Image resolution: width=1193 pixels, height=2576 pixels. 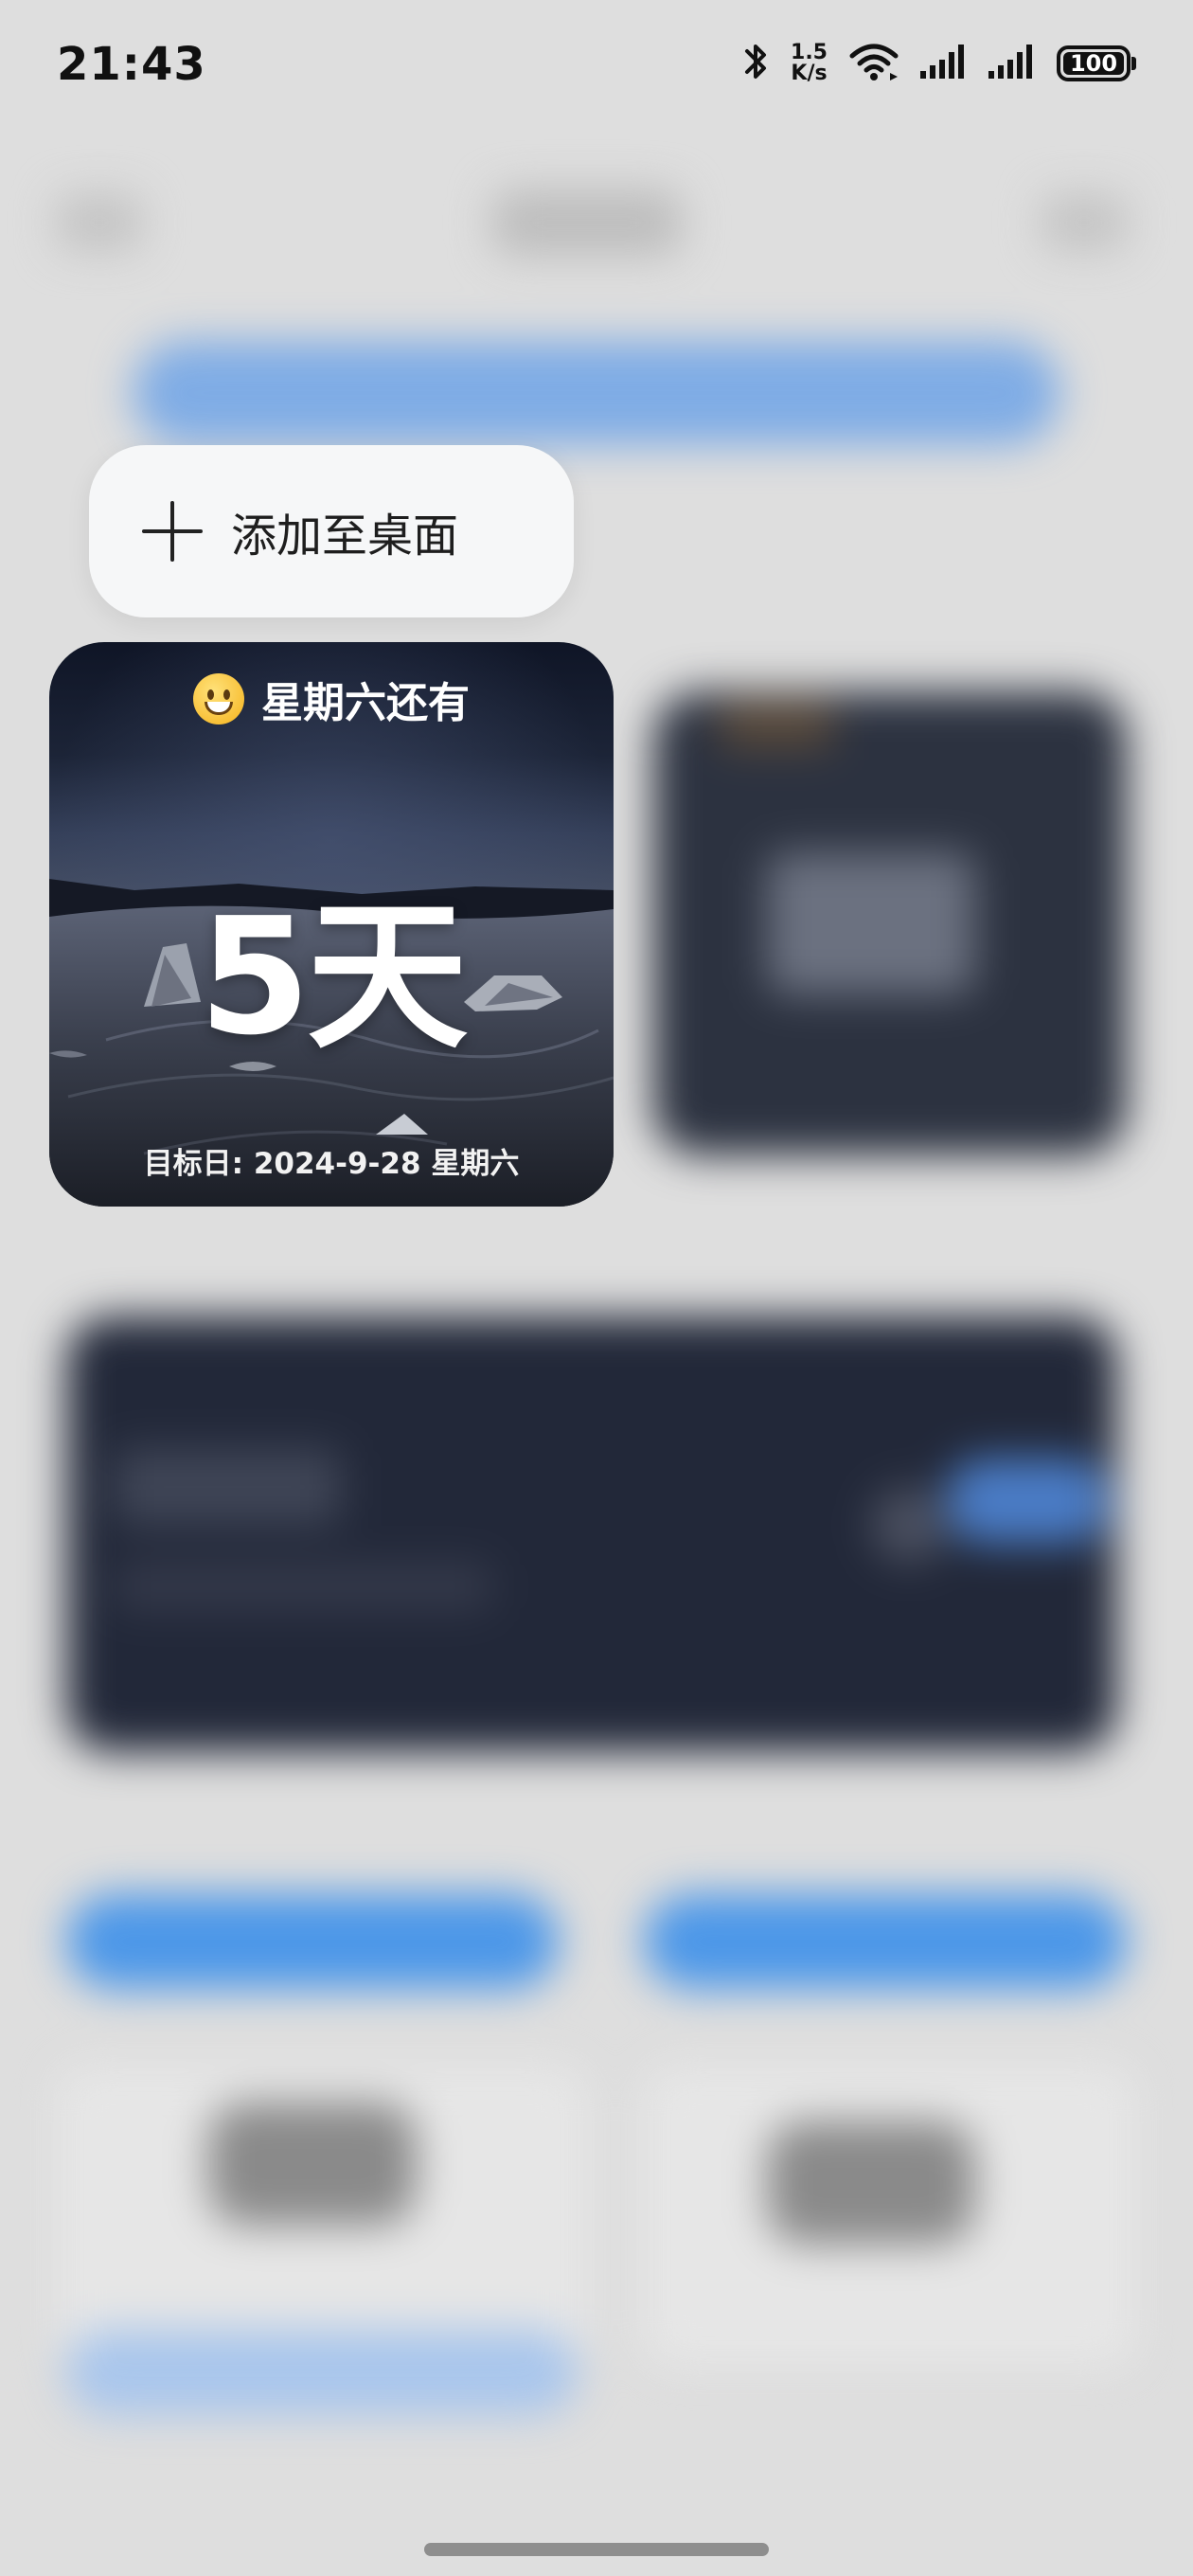 What do you see at coordinates (871, 923) in the screenshot?
I see `bg-widget-preview-text` at bounding box center [871, 923].